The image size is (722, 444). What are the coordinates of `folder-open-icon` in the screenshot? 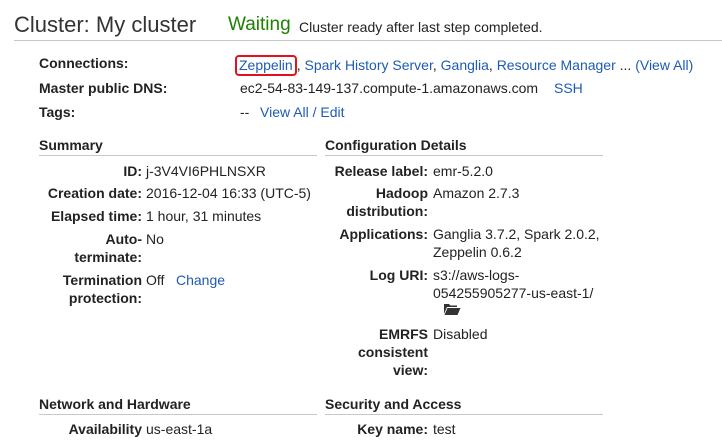 It's located at (452, 309).